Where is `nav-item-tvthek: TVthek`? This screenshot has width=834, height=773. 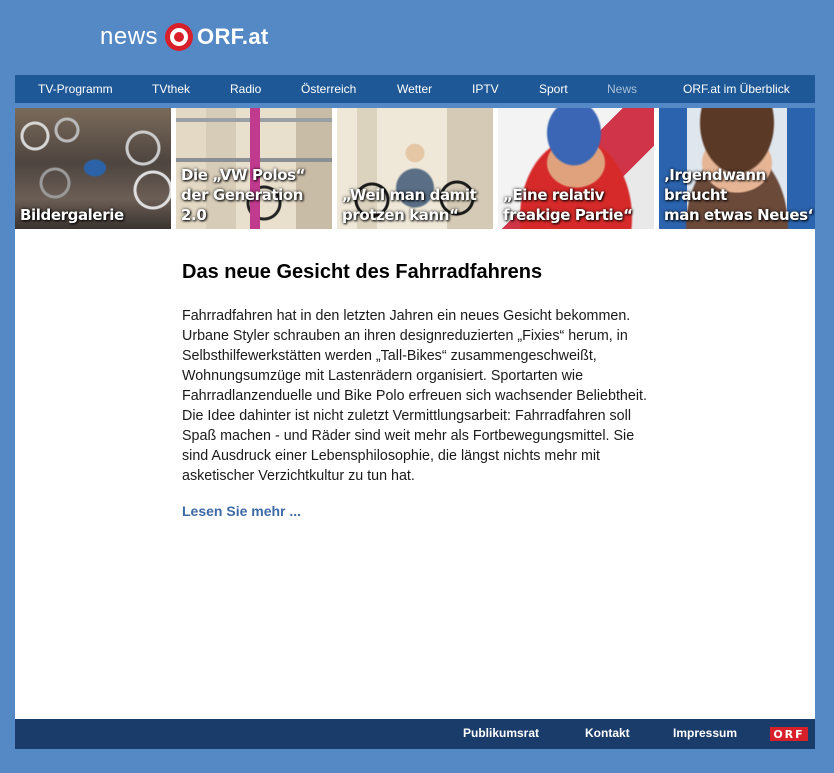 nav-item-tvthek: TVthek is located at coordinates (171, 89).